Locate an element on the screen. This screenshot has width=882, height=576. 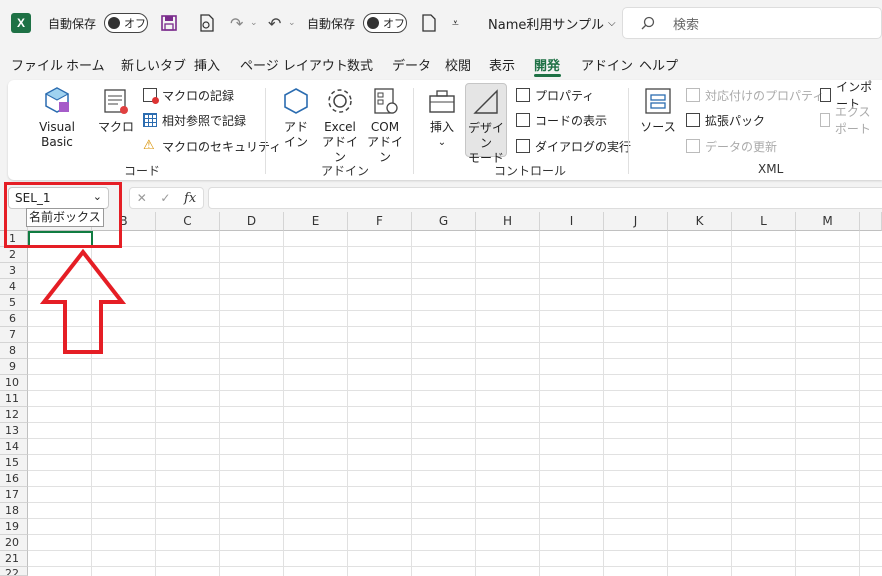
column-header: L is located at coordinates (764, 221).